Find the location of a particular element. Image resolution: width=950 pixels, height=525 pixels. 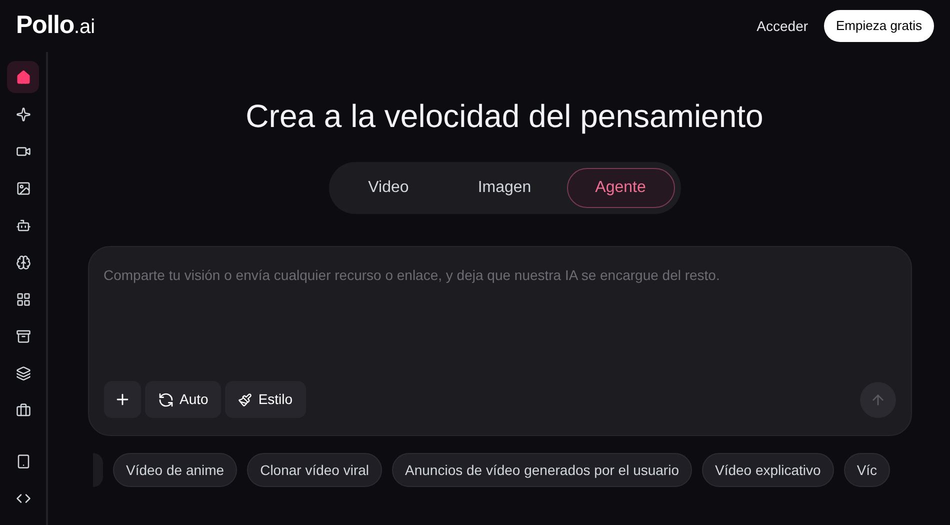

tablet-icon is located at coordinates (23, 461).